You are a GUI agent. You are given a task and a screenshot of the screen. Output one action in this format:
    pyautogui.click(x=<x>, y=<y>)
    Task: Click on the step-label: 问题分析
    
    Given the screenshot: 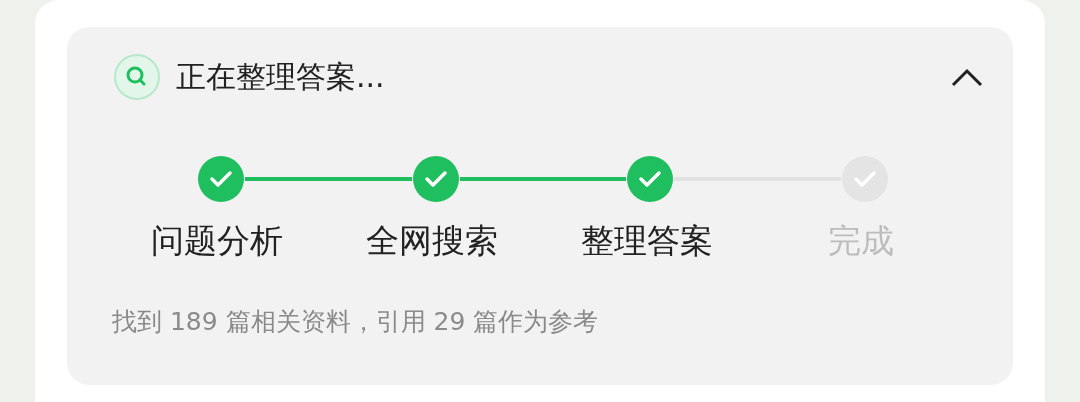 What is the action you would take?
    pyautogui.click(x=217, y=241)
    